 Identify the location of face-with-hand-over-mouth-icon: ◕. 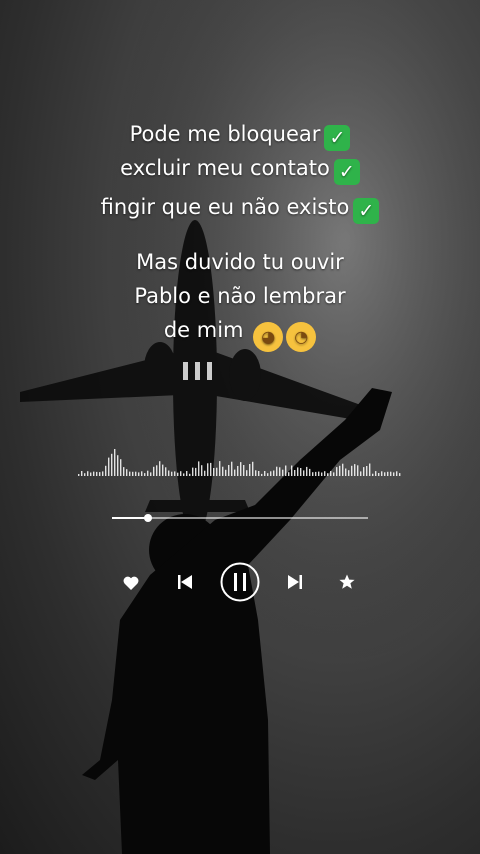
(268, 337).